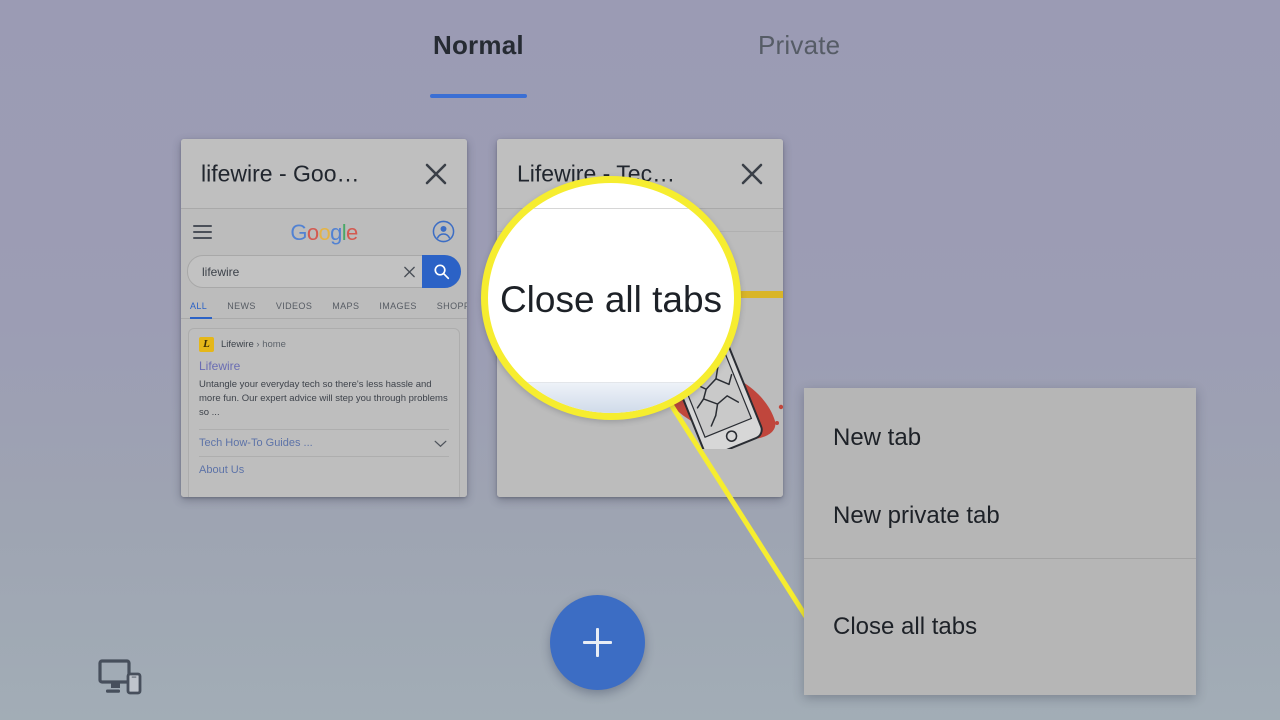 The width and height of the screenshot is (1280, 720). What do you see at coordinates (222, 470) in the screenshot?
I see `result-sublink-label: About Us` at bounding box center [222, 470].